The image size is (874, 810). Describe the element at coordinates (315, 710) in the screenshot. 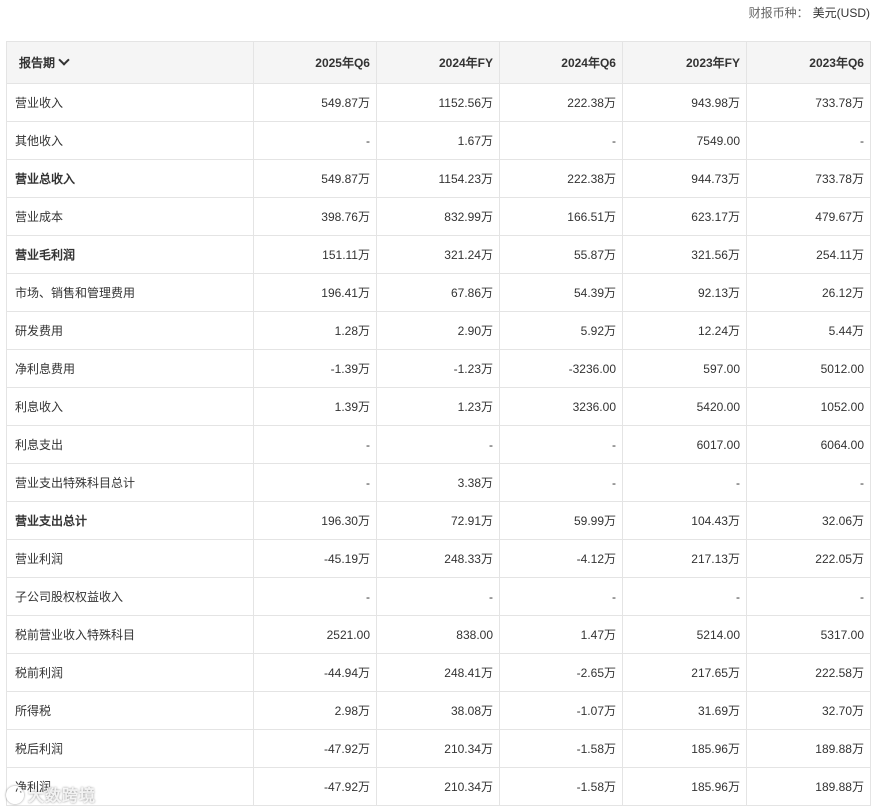

I see `table-cell: 2.98万` at that location.